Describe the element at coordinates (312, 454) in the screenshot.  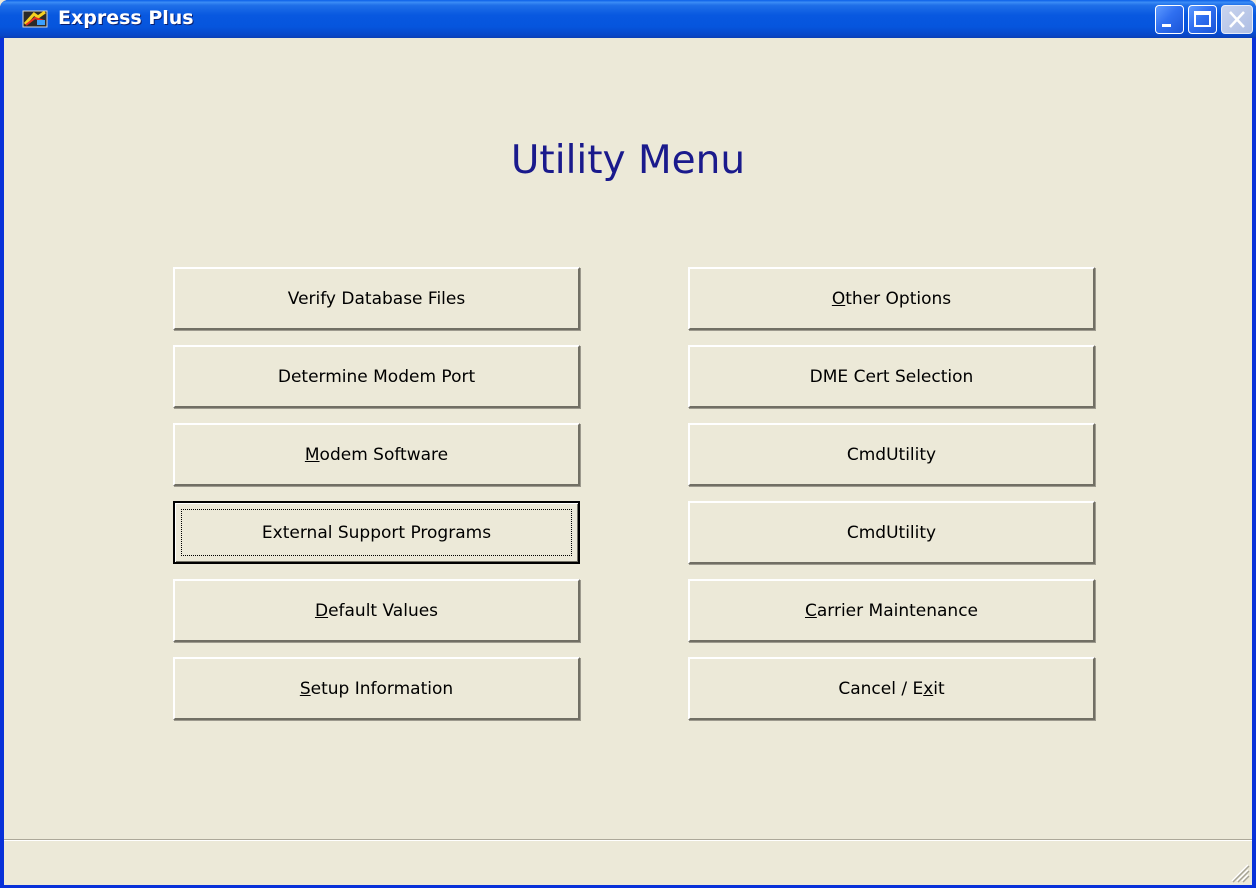
I see `accelerator-key: M` at that location.